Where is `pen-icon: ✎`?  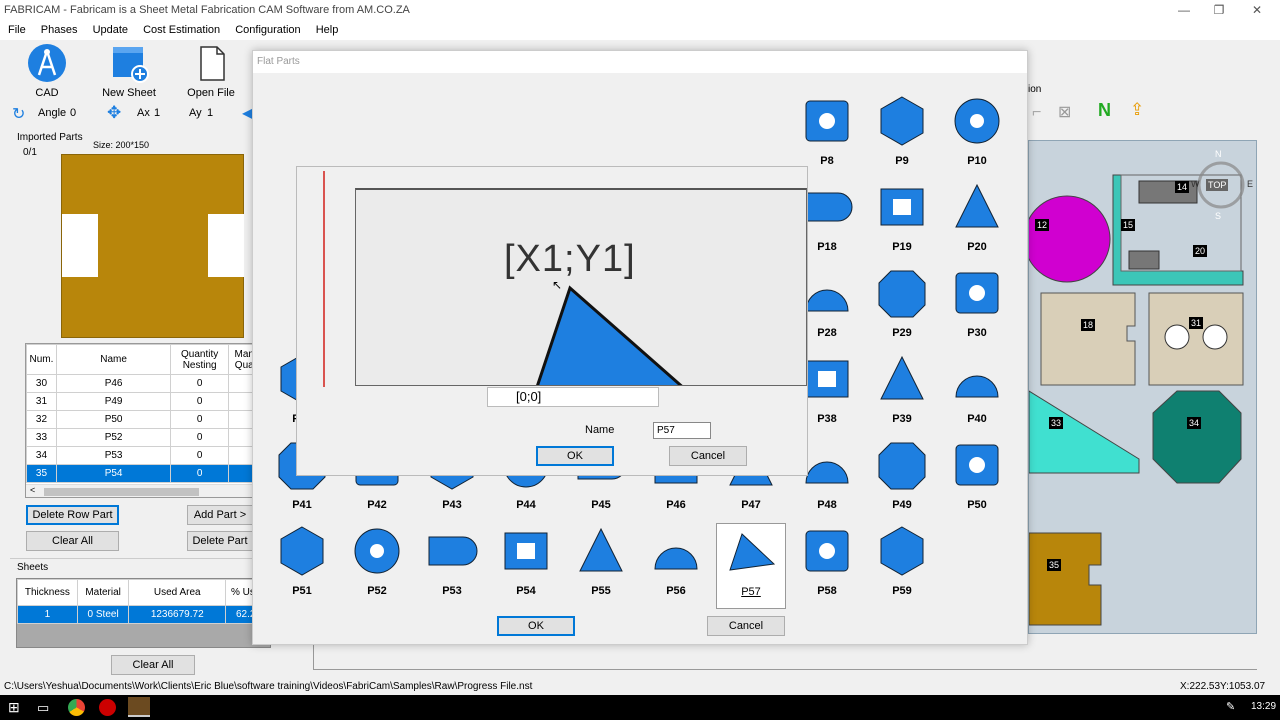 pen-icon: ✎ is located at coordinates (1230, 706).